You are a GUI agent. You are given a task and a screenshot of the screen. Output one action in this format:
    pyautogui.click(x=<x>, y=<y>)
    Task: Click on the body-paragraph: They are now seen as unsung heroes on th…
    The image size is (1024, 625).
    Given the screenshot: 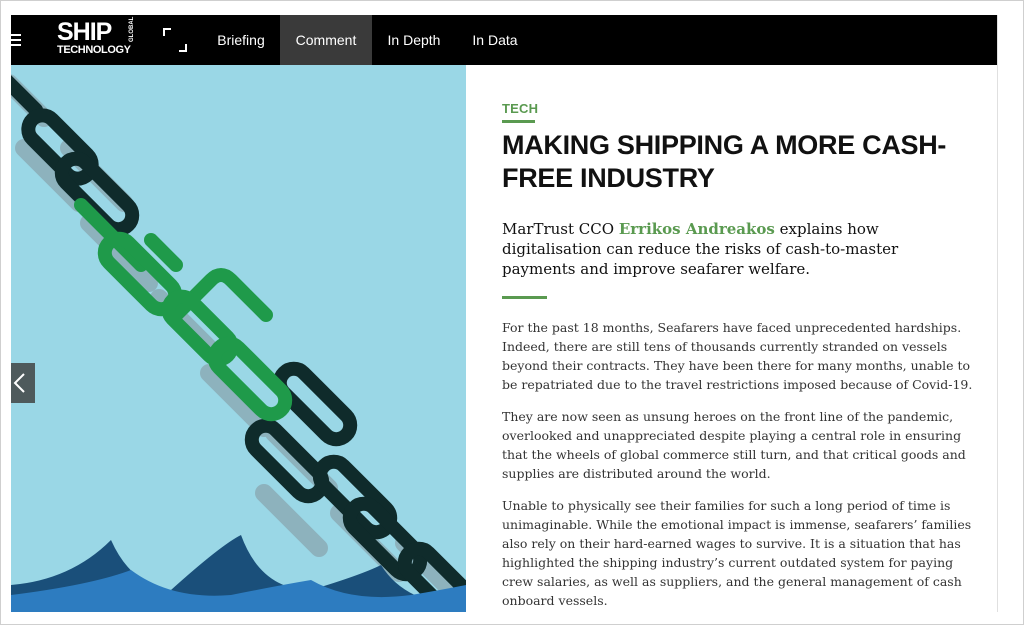 What is the action you would take?
    pyautogui.click(x=734, y=445)
    